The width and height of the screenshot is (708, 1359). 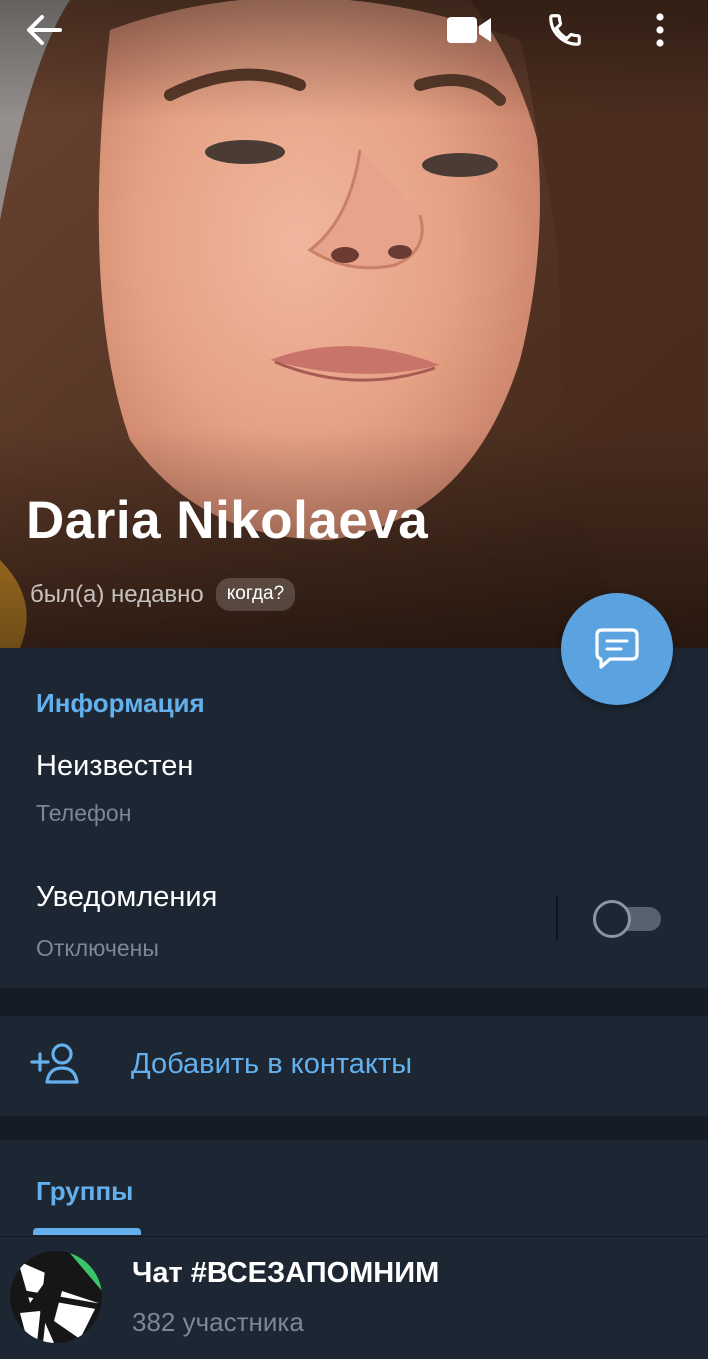 I want to click on toggle-thumb, so click(x=612, y=919).